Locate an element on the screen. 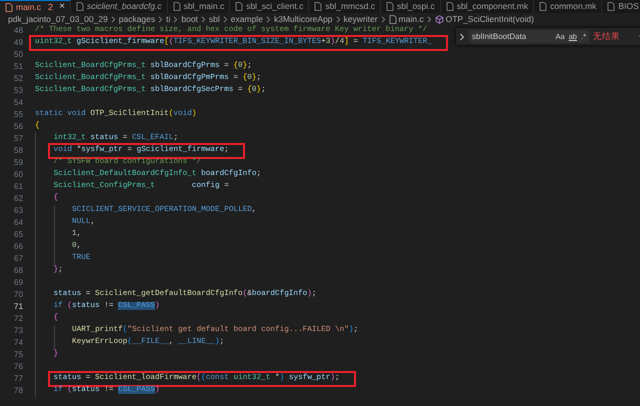 This screenshot has width=640, height=406. breadcrumb-item: ti is located at coordinates (168, 19).